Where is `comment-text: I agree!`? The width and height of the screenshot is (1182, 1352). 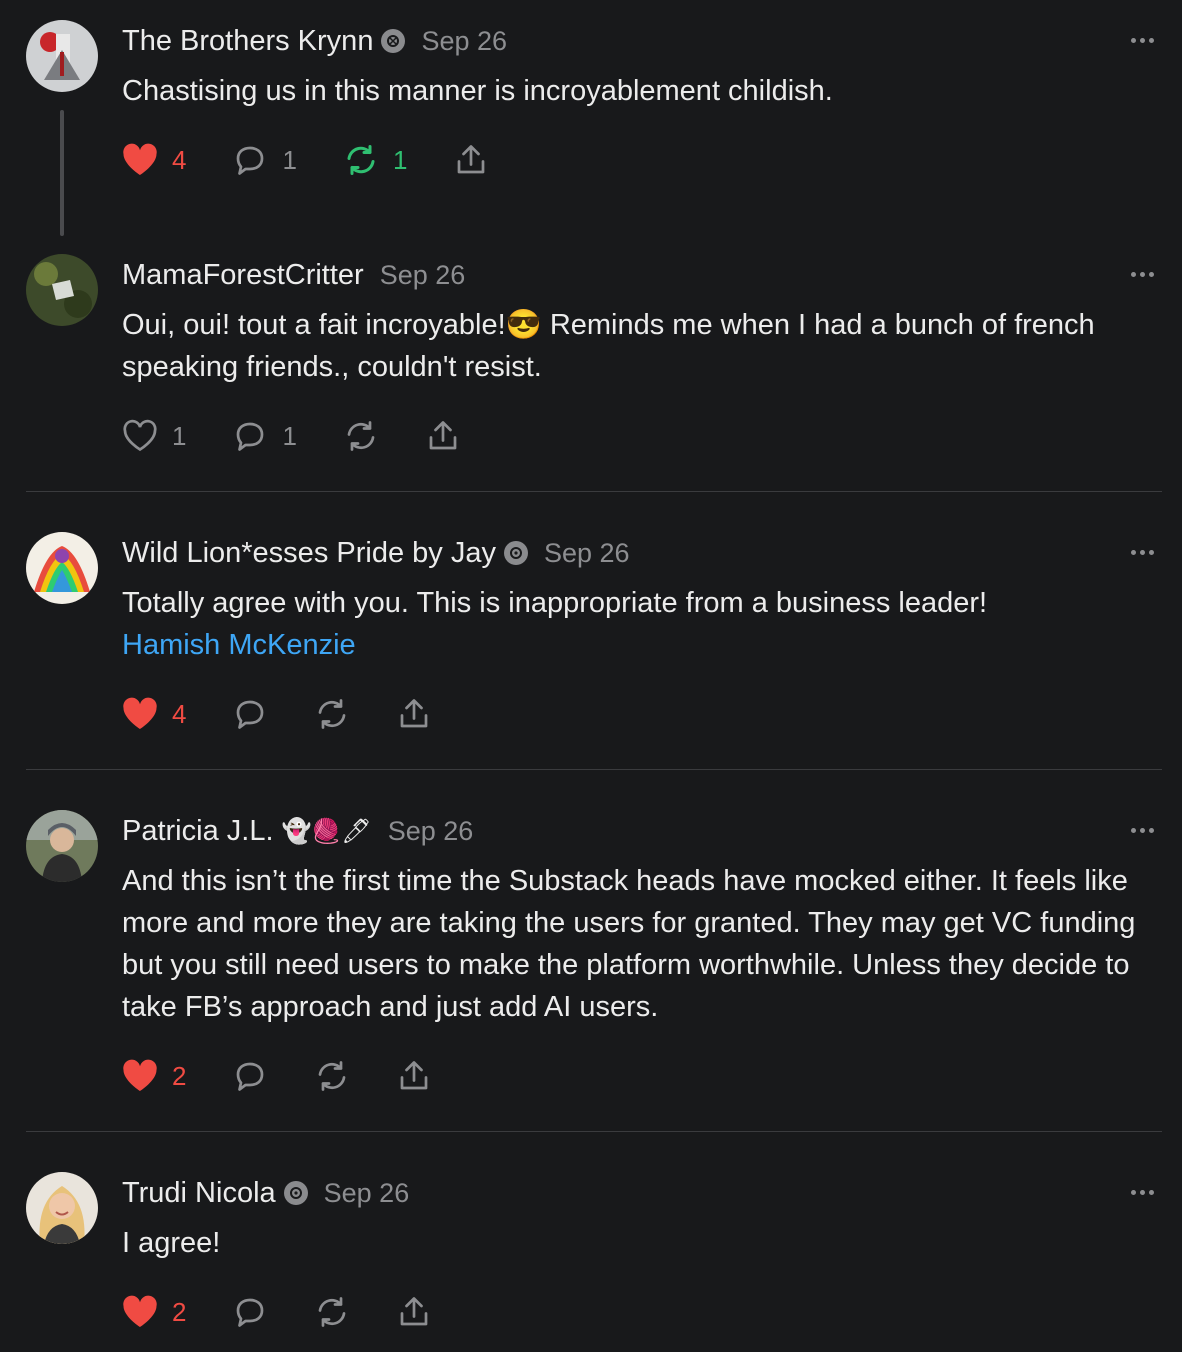 comment-text: I agree! is located at coordinates (171, 1243).